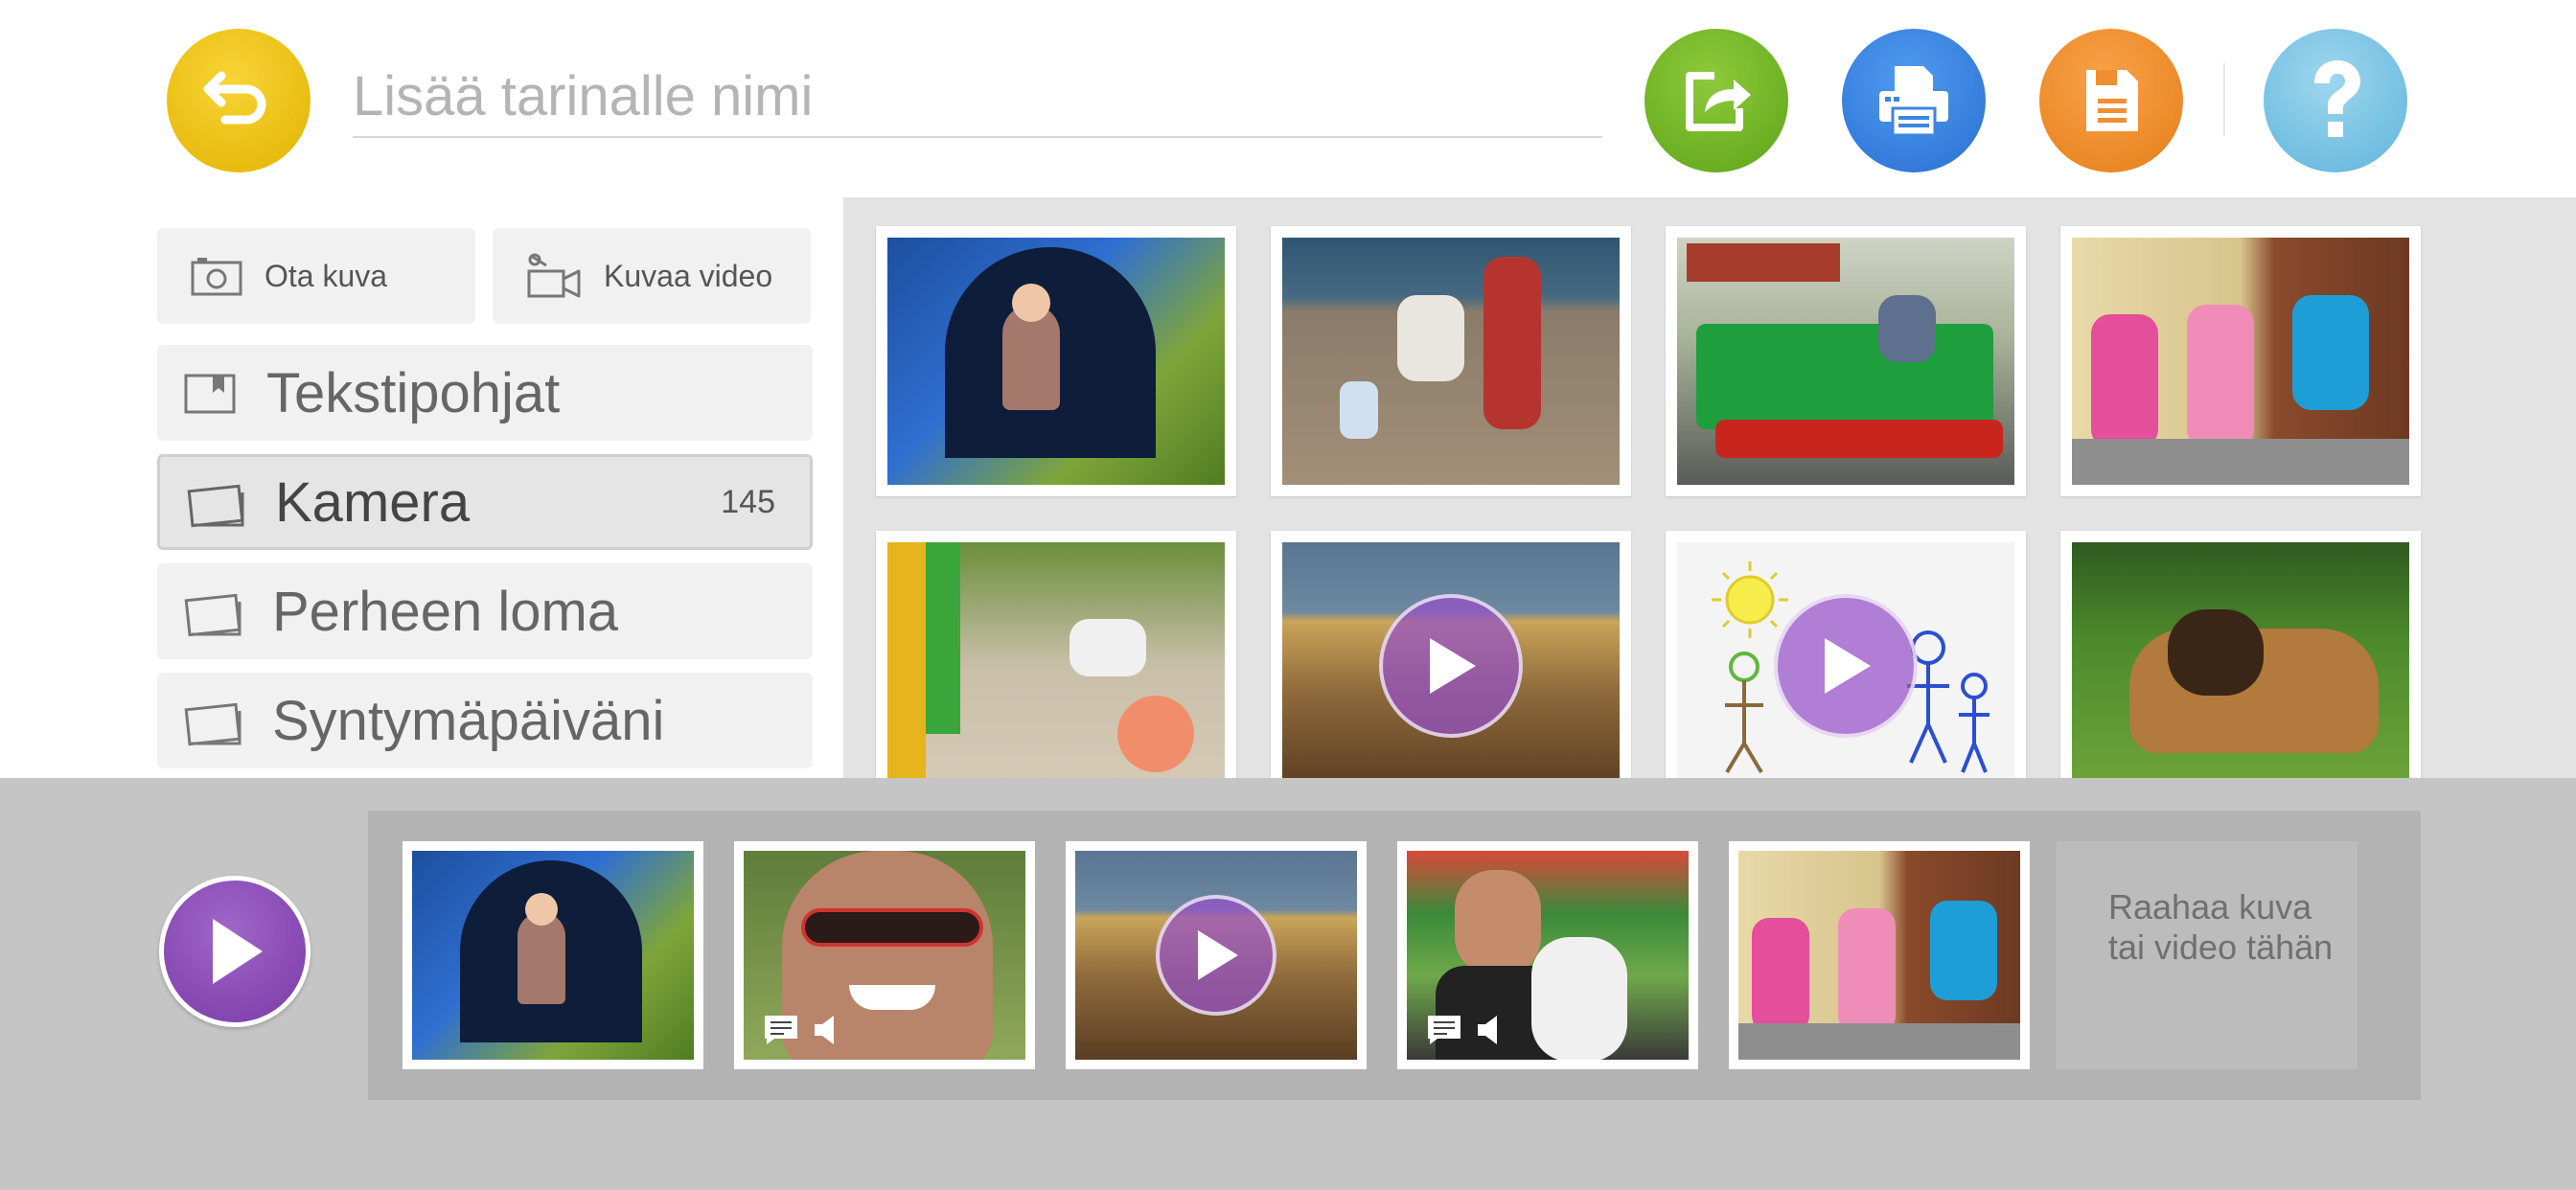 The height and width of the screenshot is (1190, 2576). What do you see at coordinates (2224, 99) in the screenshot?
I see `header-divider` at bounding box center [2224, 99].